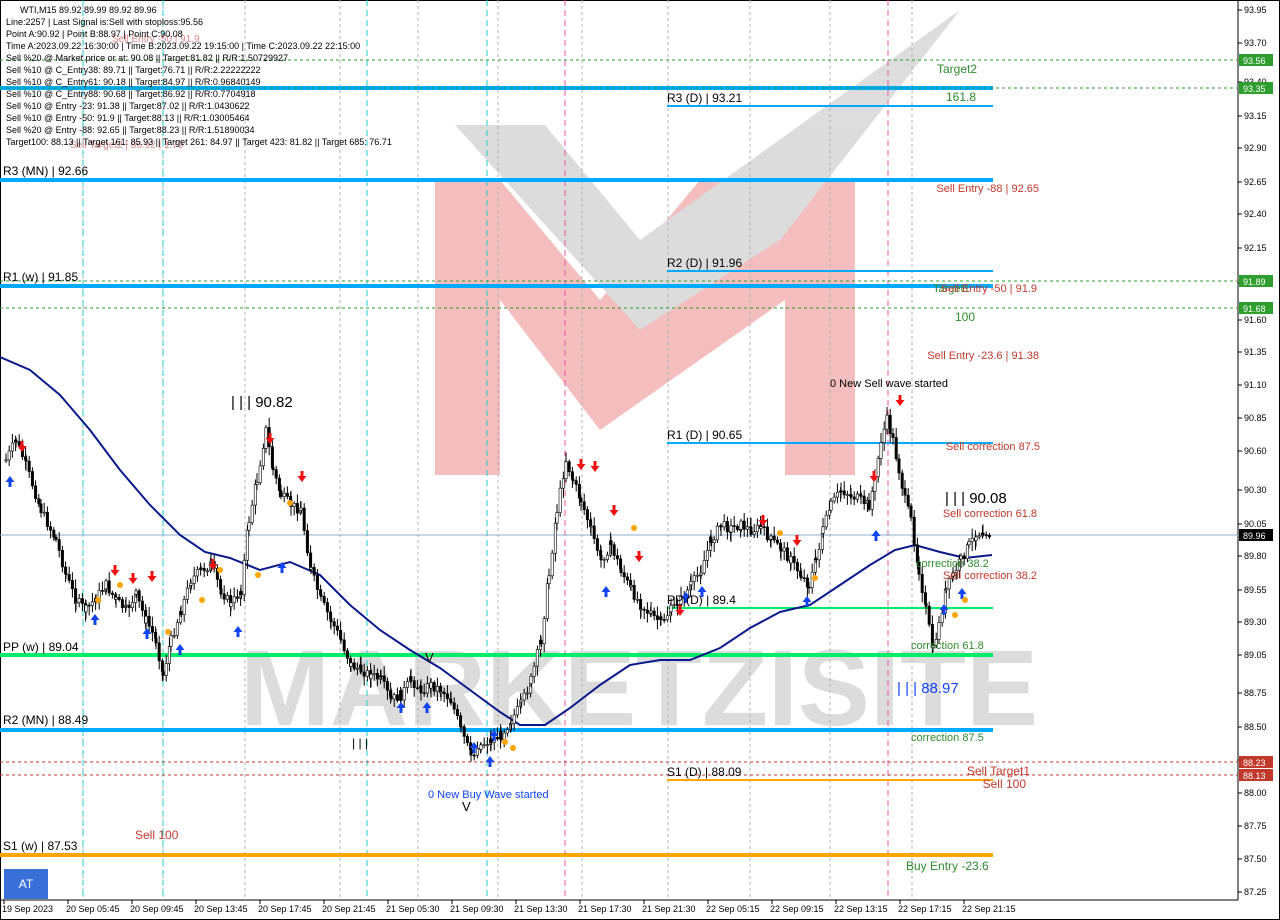 This screenshot has height=920, width=1280. Describe the element at coordinates (957, 69) in the screenshot. I see `target2-label: Target2` at that location.